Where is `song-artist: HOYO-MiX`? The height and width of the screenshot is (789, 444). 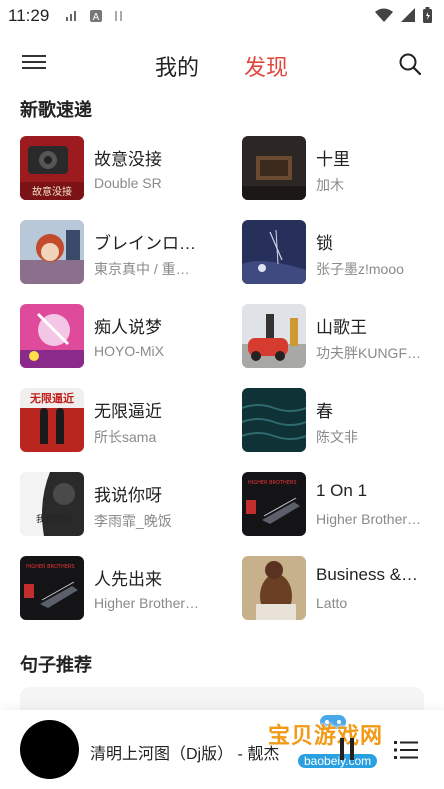 song-artist: HOYO-MiX is located at coordinates (129, 351).